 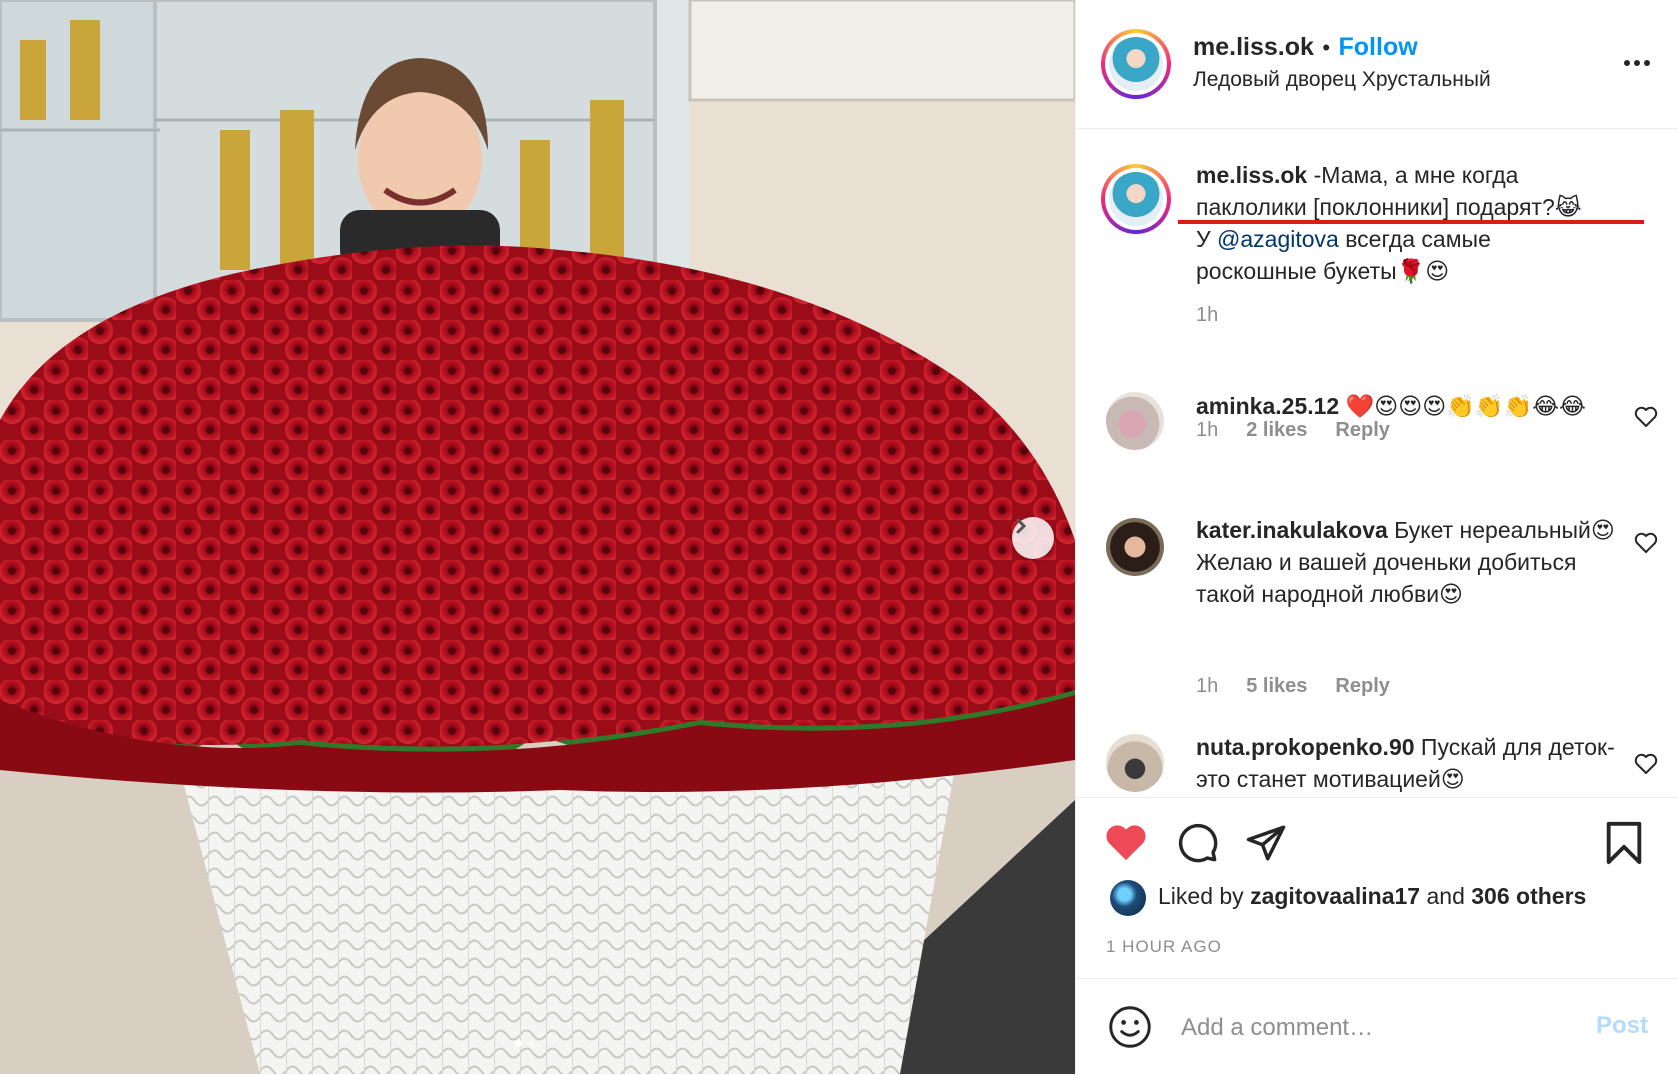 I want to click on paper-plane-icon, so click(x=1266, y=843).